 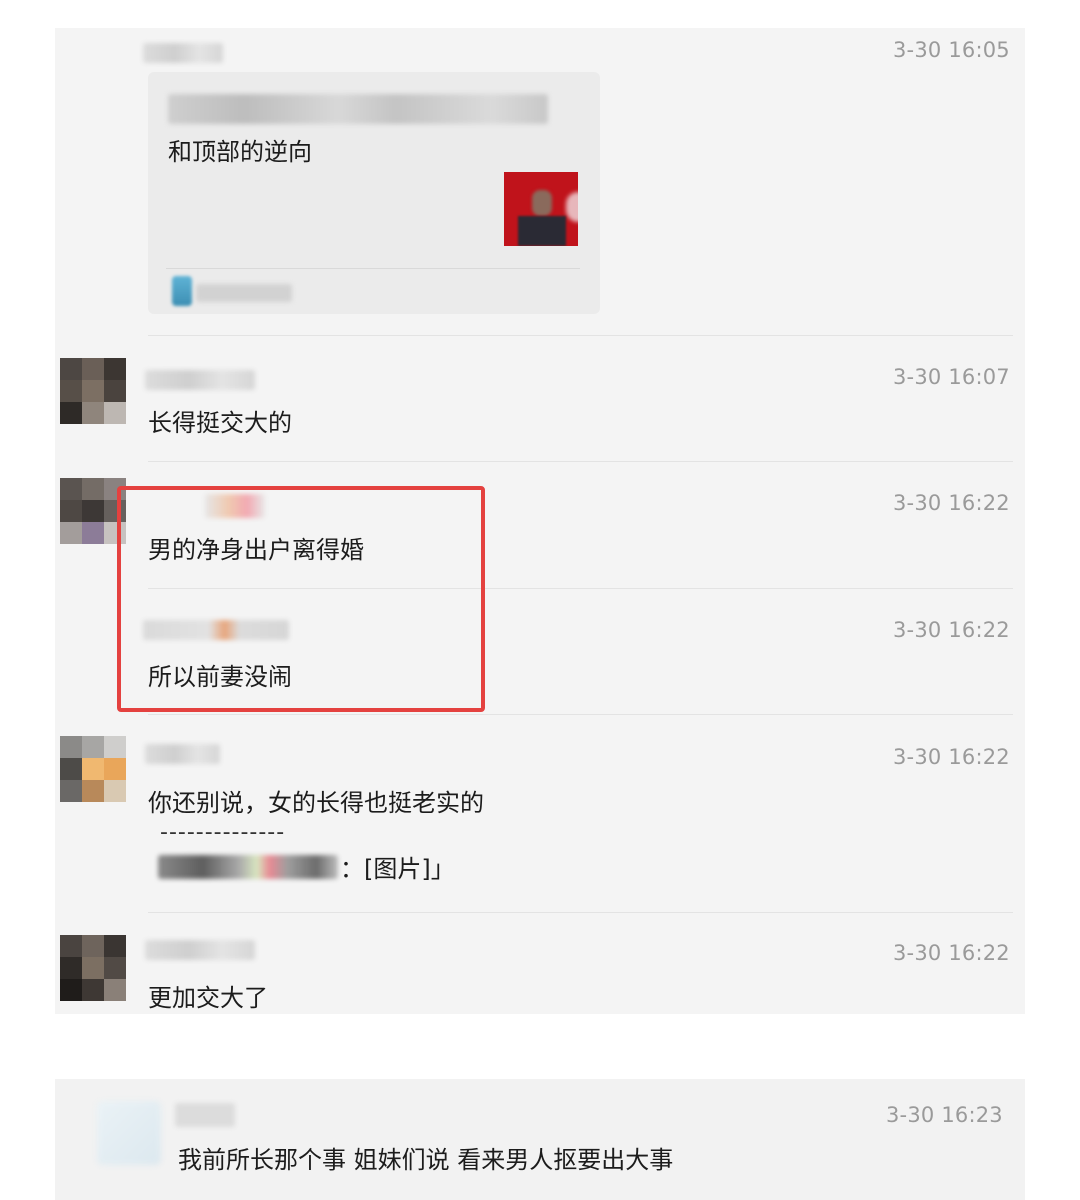 What do you see at coordinates (374, 193) in the screenshot?
I see `quoted-post-card: 和顶部的逆向` at bounding box center [374, 193].